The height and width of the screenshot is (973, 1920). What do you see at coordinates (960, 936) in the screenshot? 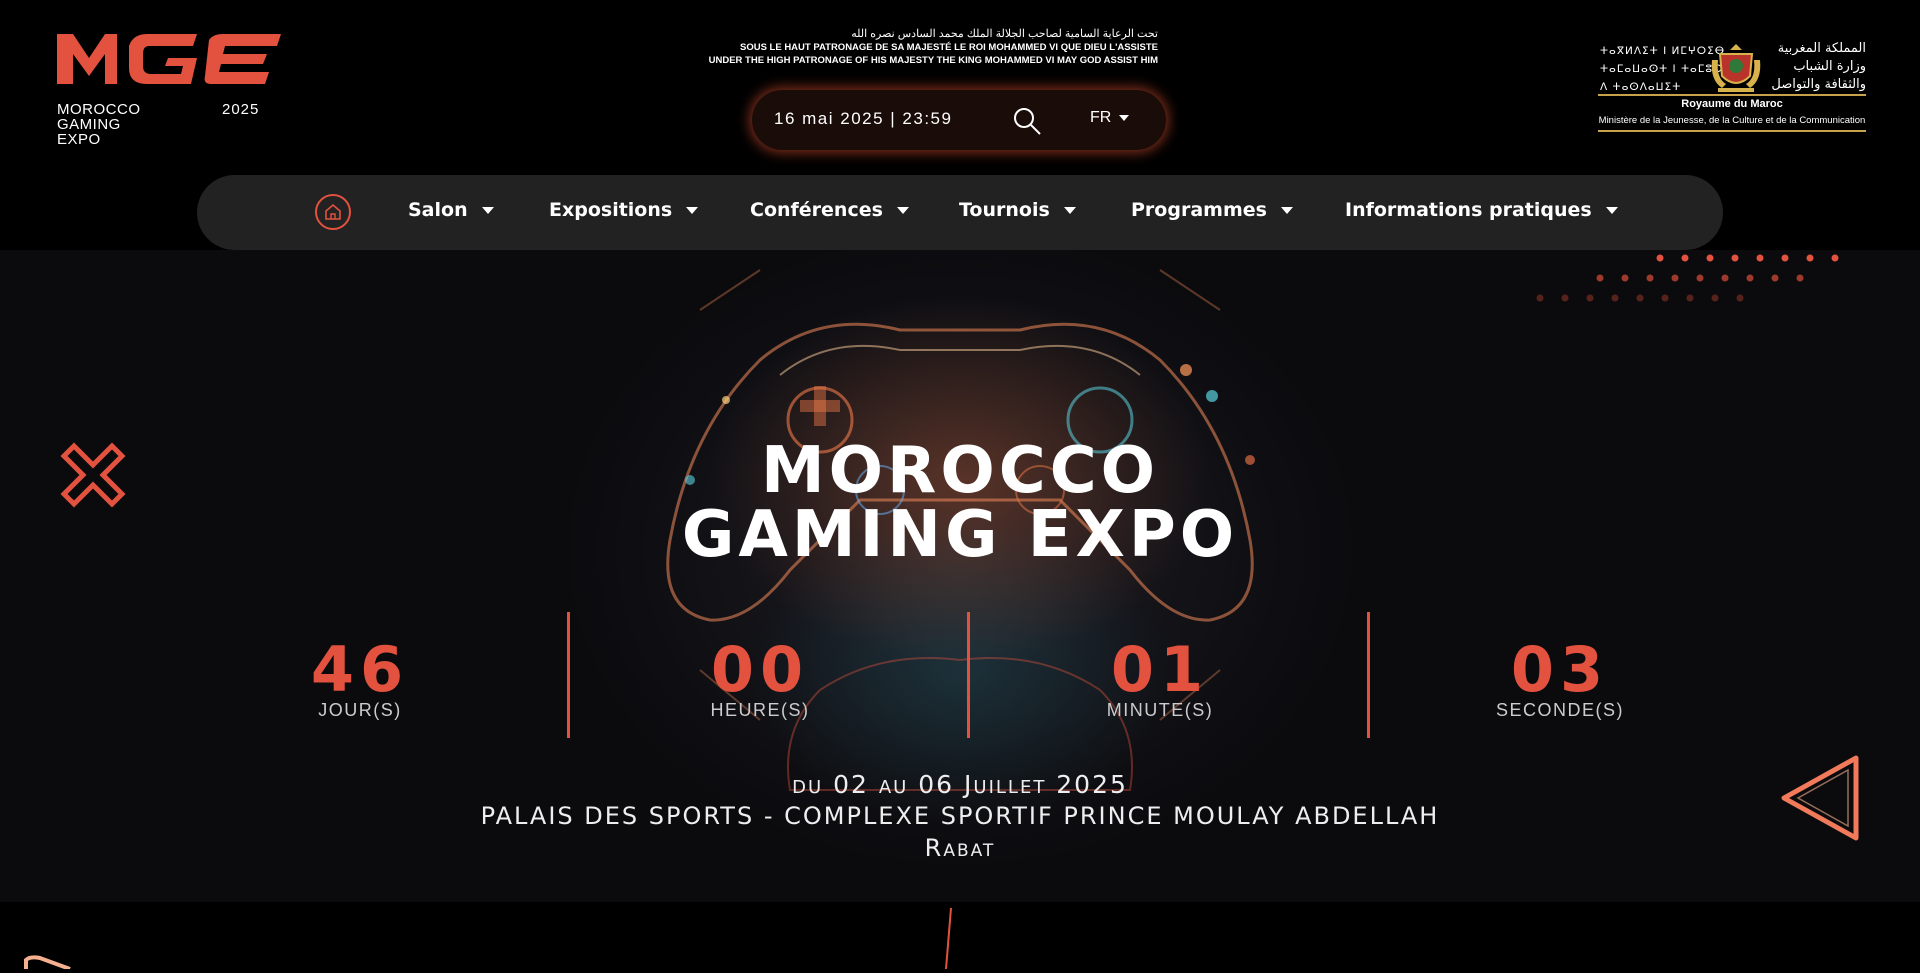
I see `next-section` at bounding box center [960, 936].